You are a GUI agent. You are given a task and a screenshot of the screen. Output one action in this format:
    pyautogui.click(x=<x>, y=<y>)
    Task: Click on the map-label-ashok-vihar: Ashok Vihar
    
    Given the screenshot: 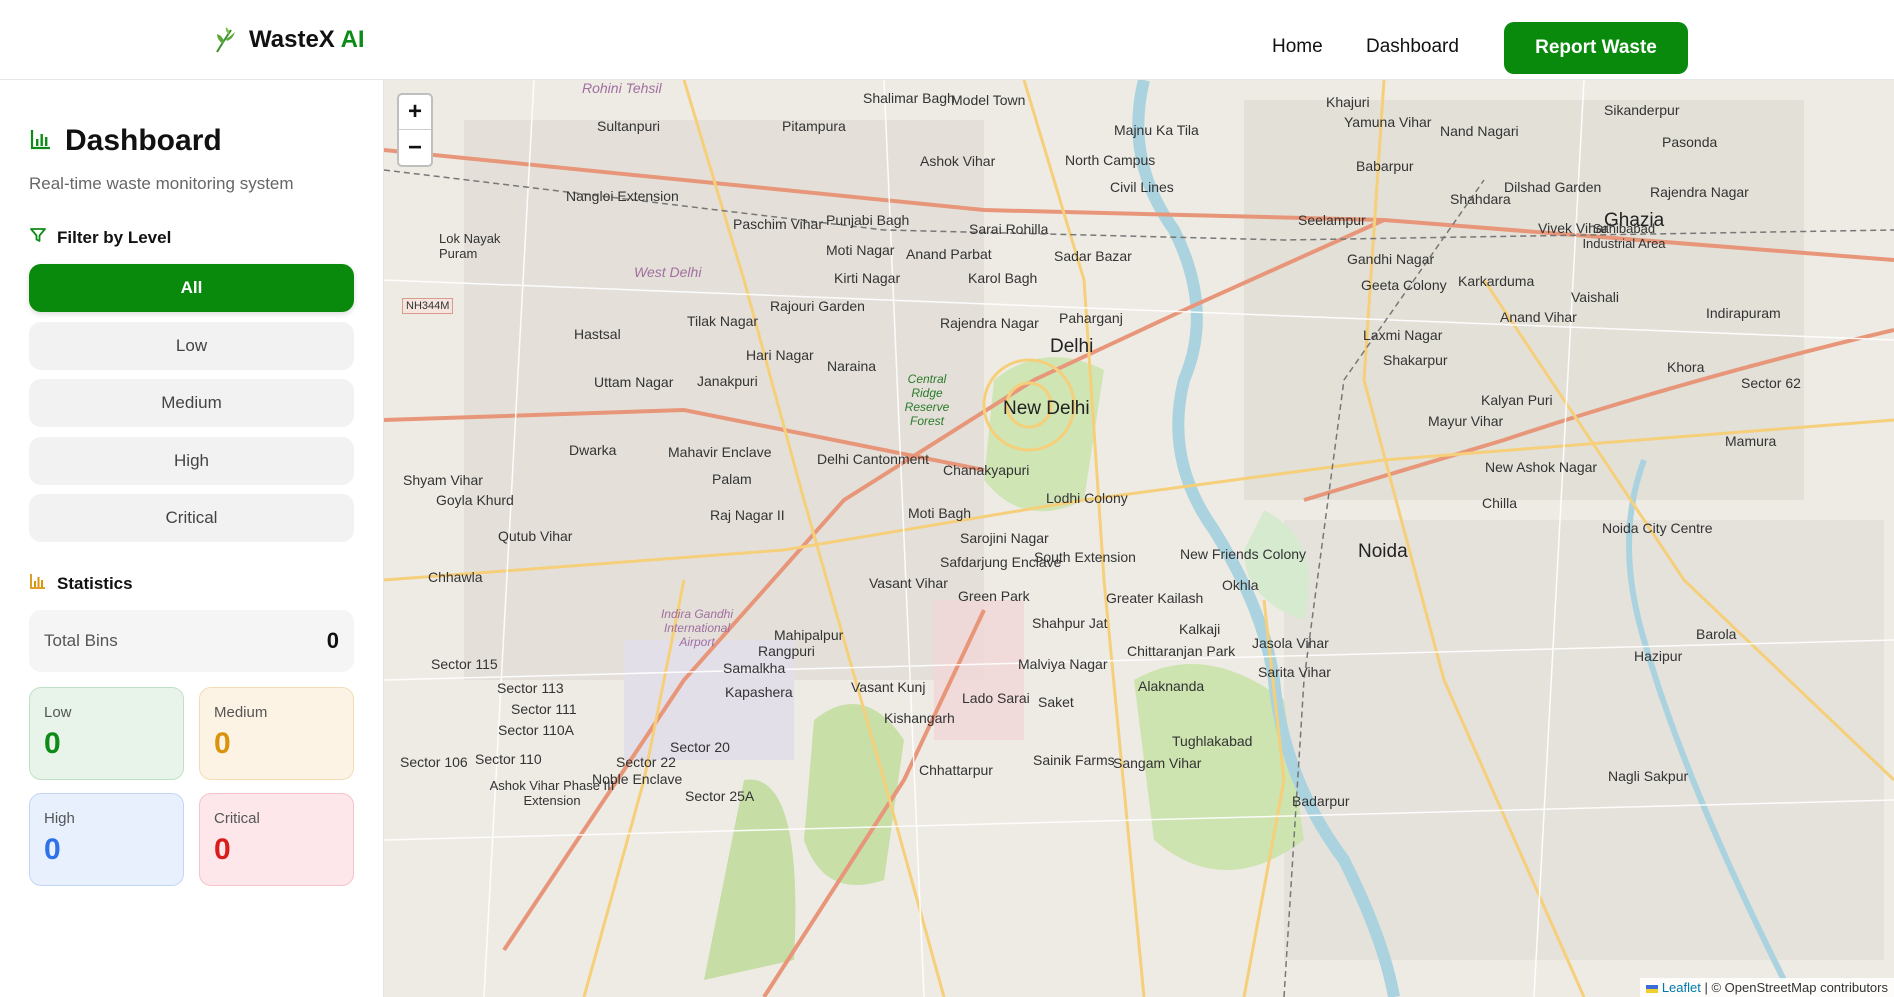 What is the action you would take?
    pyautogui.click(x=958, y=161)
    